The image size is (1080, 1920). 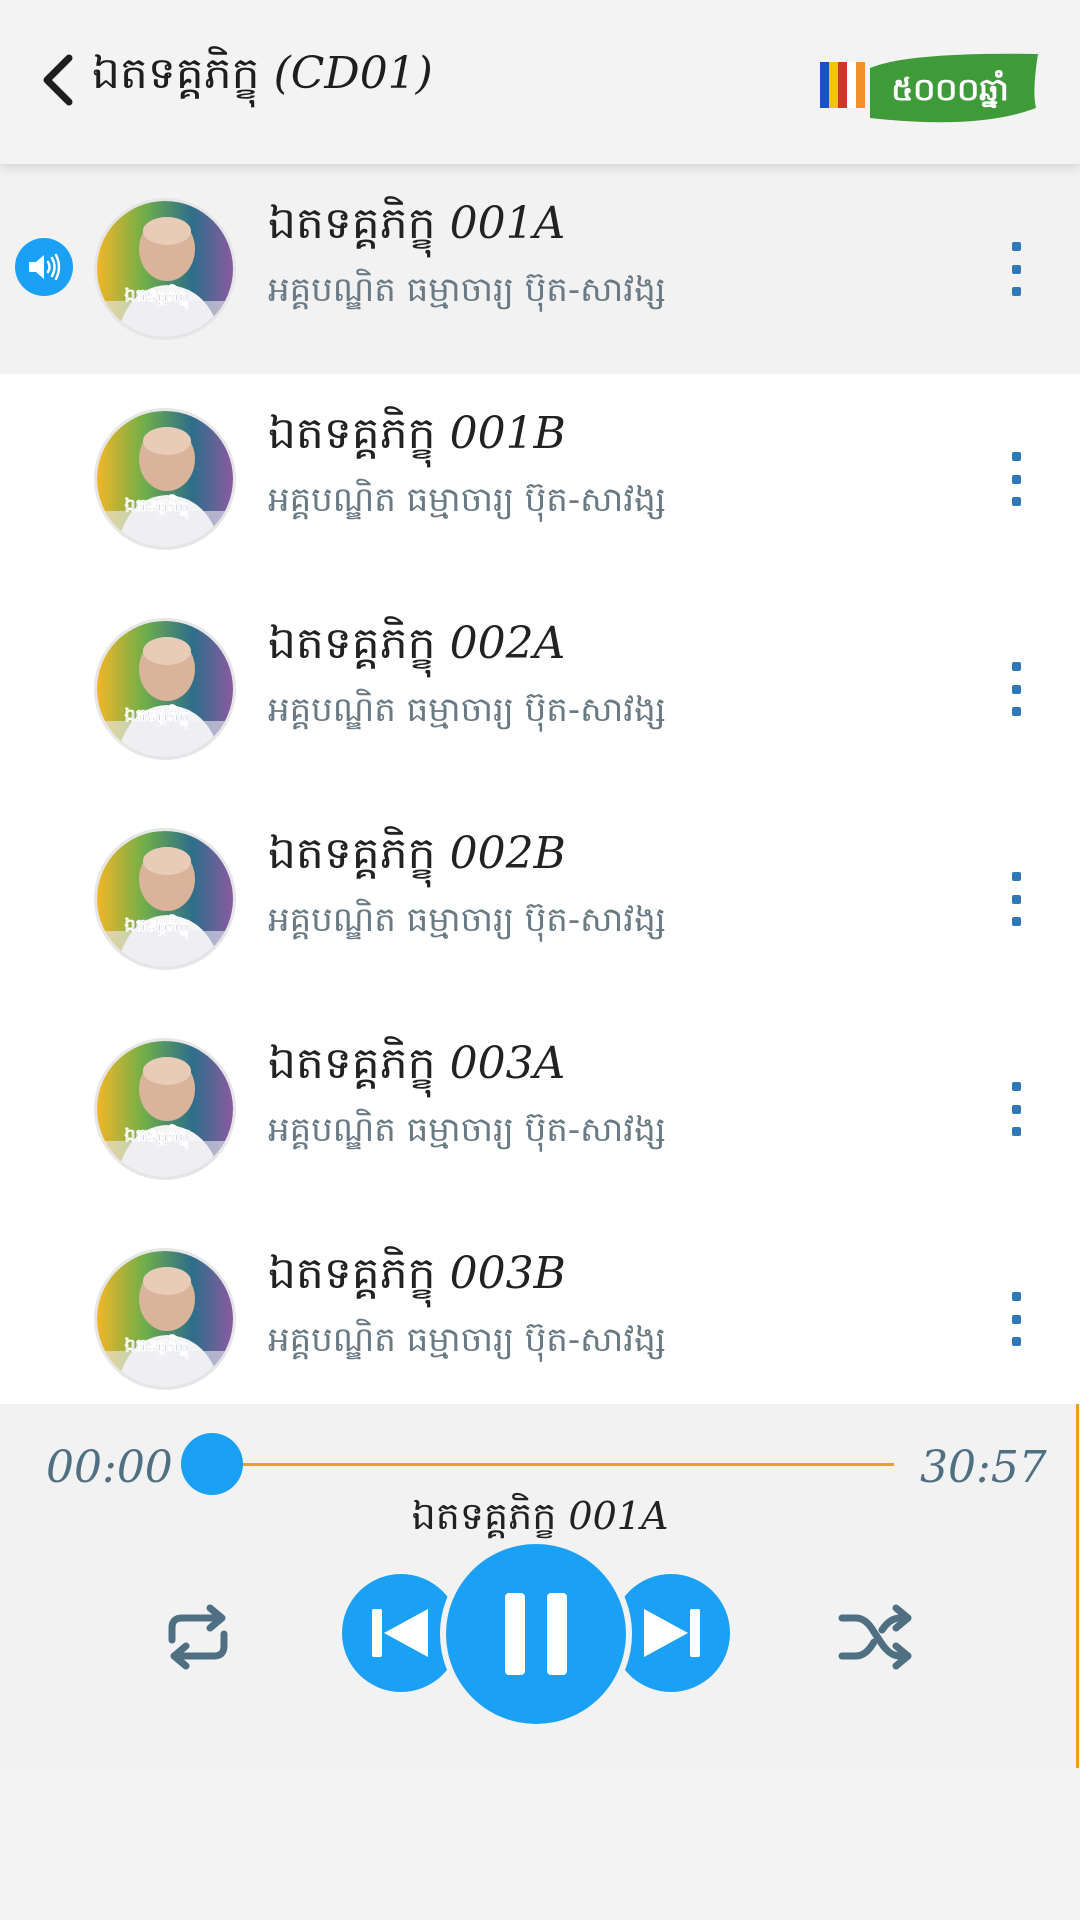 What do you see at coordinates (262, 78) in the screenshot?
I see `page-title: ឯតទគ្គភិក្ខុ (CD01)` at bounding box center [262, 78].